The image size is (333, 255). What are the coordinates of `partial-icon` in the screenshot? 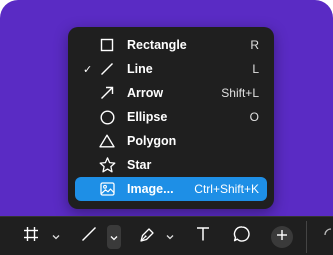 It's located at (325, 236).